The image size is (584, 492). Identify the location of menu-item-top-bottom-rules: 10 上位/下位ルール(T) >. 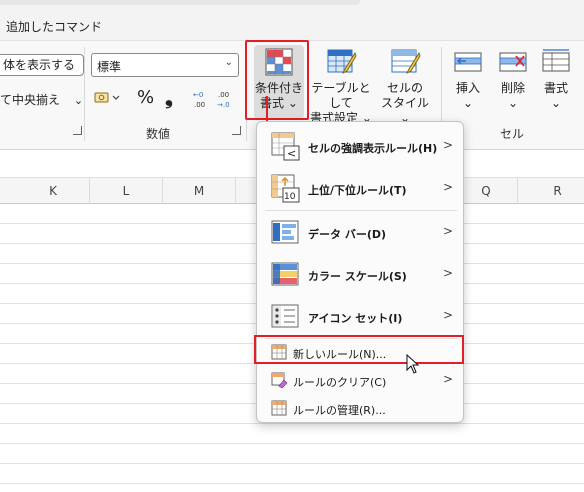
(360, 188).